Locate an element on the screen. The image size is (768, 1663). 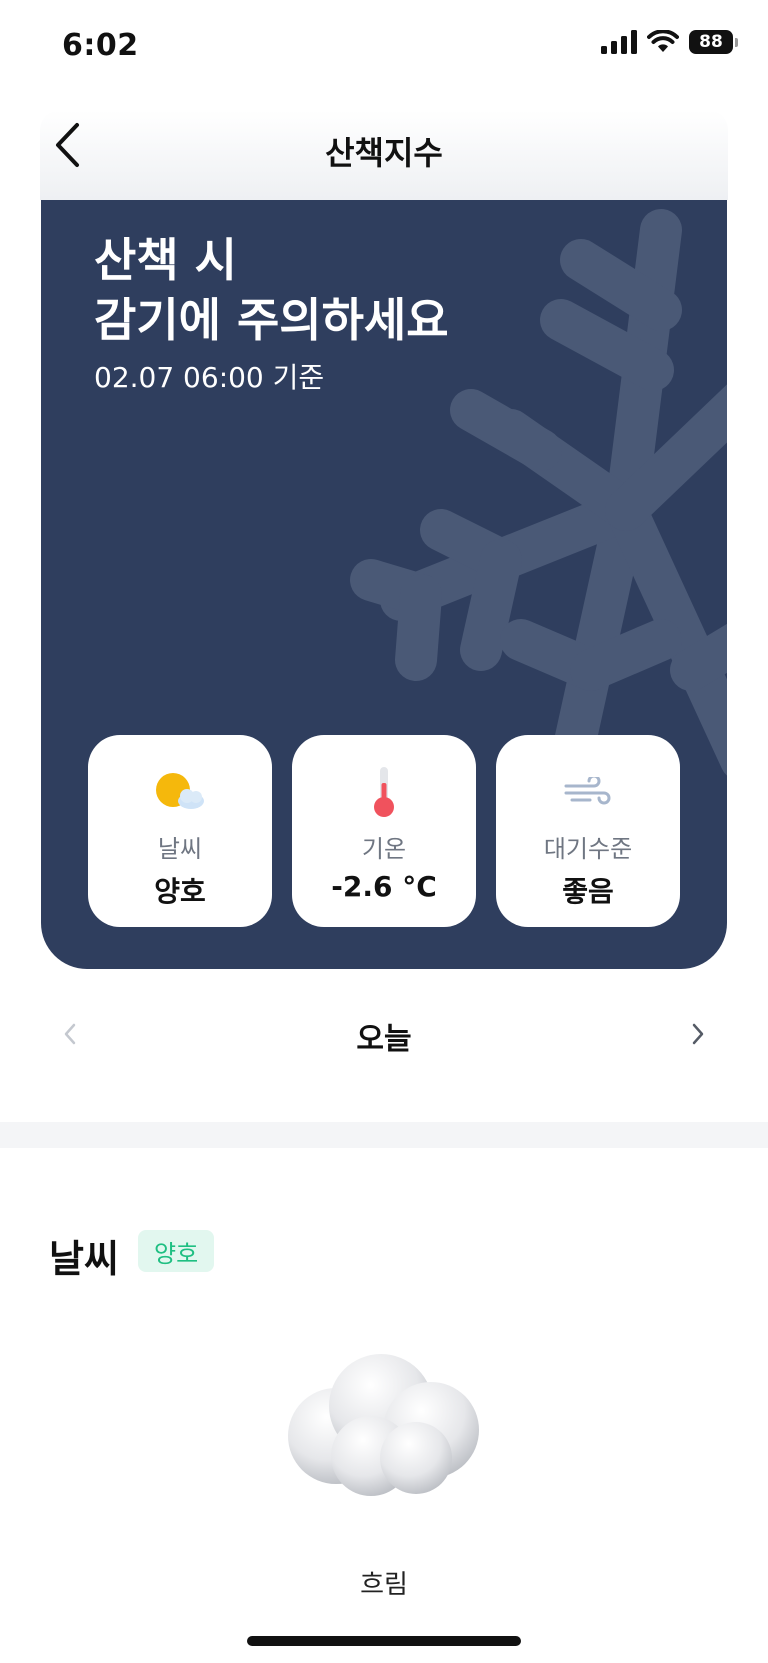
battery-icon: 88 is located at coordinates (713, 42).